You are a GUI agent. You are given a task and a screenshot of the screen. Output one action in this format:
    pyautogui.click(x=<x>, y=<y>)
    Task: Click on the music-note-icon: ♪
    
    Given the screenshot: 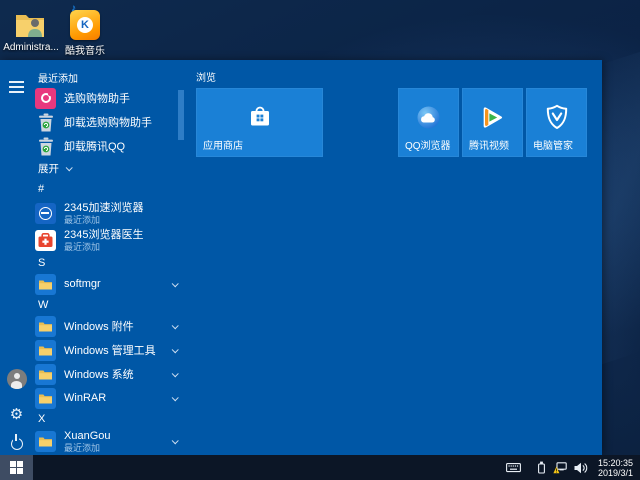 What is the action you would take?
    pyautogui.click(x=73, y=8)
    